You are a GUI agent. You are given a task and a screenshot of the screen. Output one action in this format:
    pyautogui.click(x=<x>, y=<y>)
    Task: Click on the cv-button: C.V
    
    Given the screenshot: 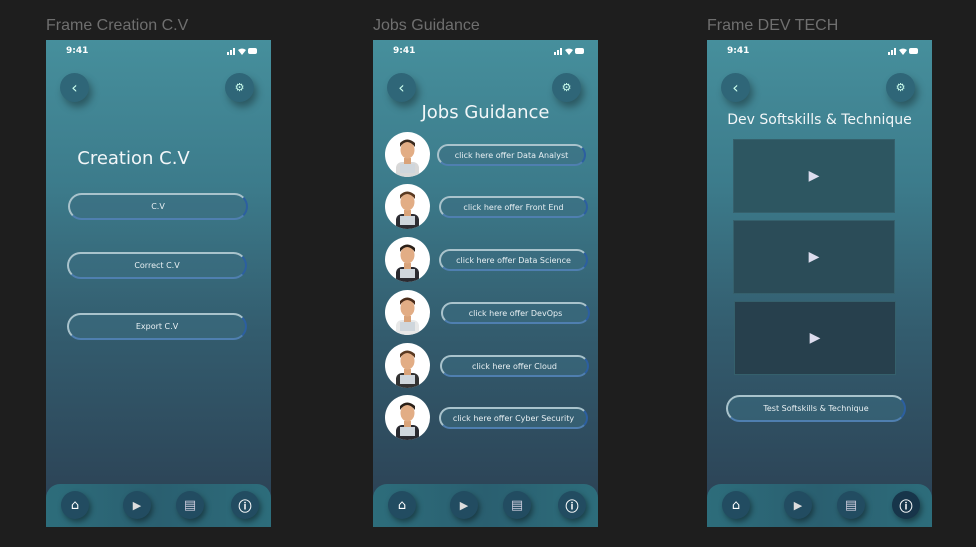 What is the action you would take?
    pyautogui.click(x=158, y=206)
    